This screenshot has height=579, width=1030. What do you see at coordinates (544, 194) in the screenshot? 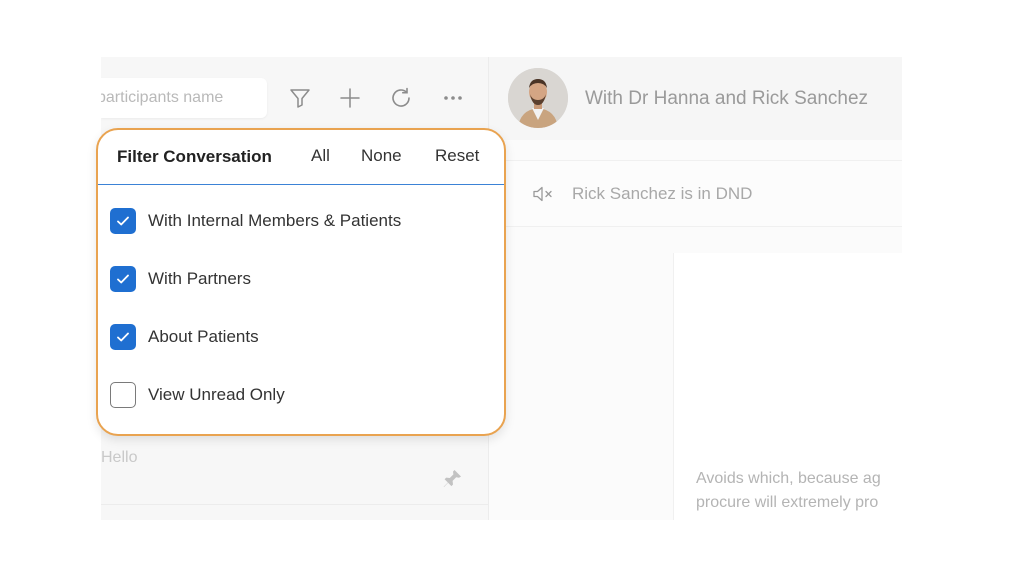
I see `muted-speaker-icon` at bounding box center [544, 194].